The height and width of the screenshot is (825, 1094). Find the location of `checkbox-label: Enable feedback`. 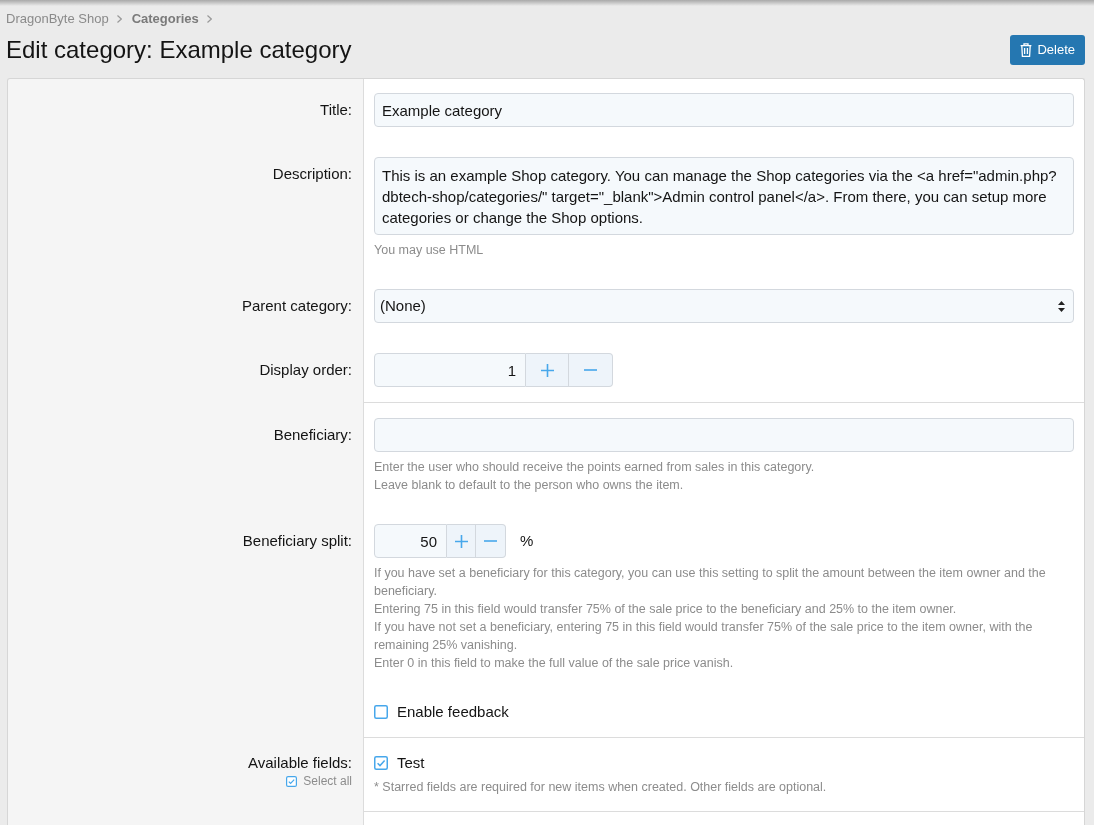

checkbox-label: Enable feedback is located at coordinates (453, 712).